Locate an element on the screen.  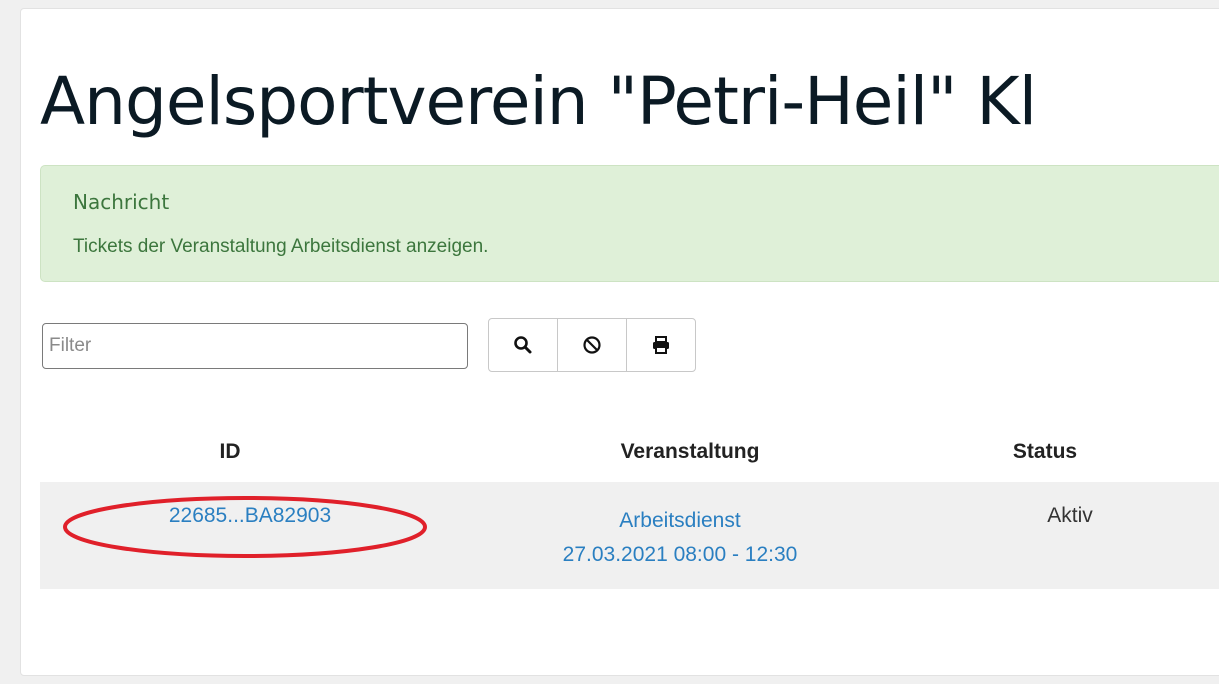
event-link: Arbeitsdienst 27.03.2021 08:00 - 12:30 is located at coordinates (680, 538).